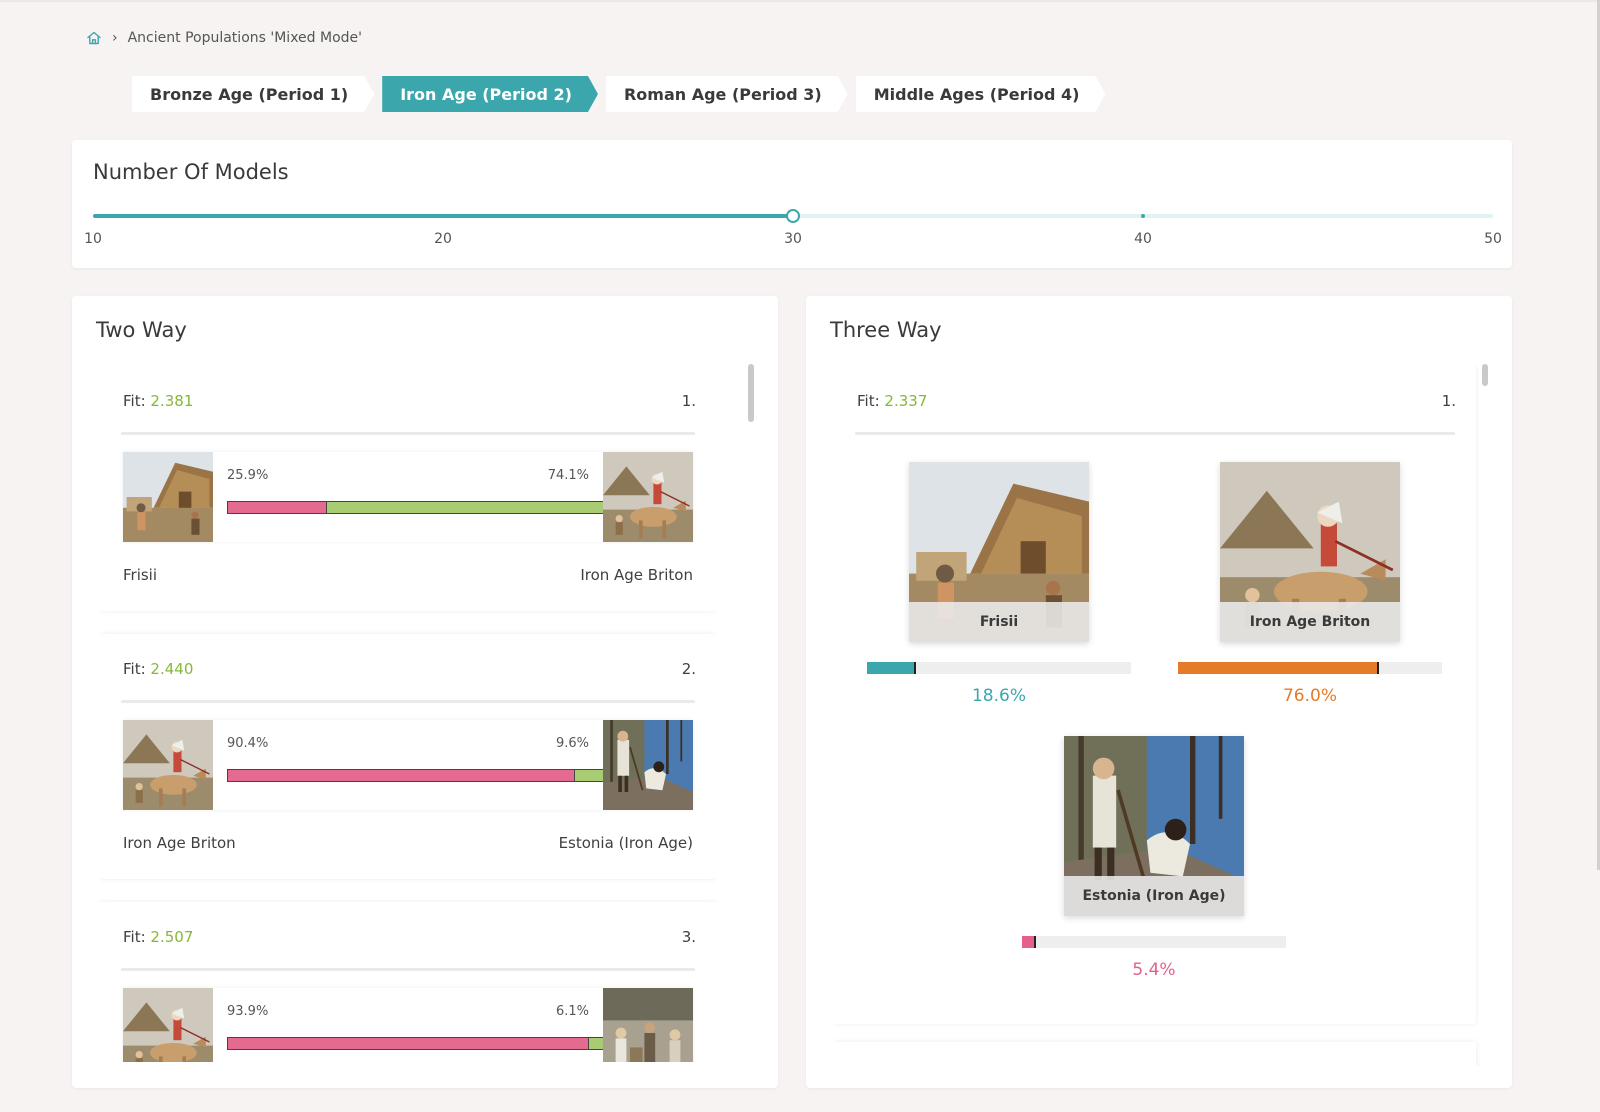  Describe the element at coordinates (94, 38) in the screenshot. I see `home-icon` at that location.